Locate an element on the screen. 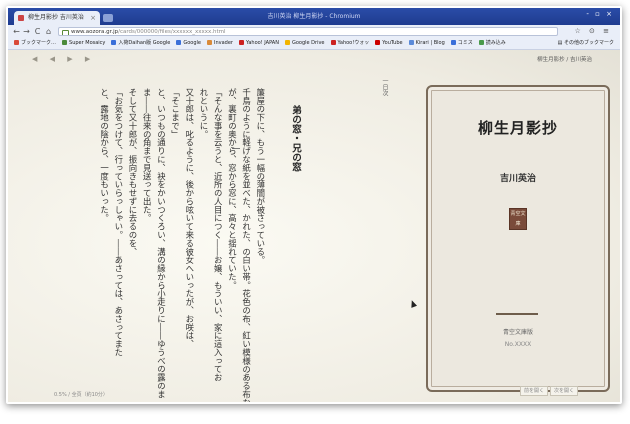 The image size is (630, 424). window-title: 吉川英治 柳生月影抄 - Chromium is located at coordinates (314, 16).